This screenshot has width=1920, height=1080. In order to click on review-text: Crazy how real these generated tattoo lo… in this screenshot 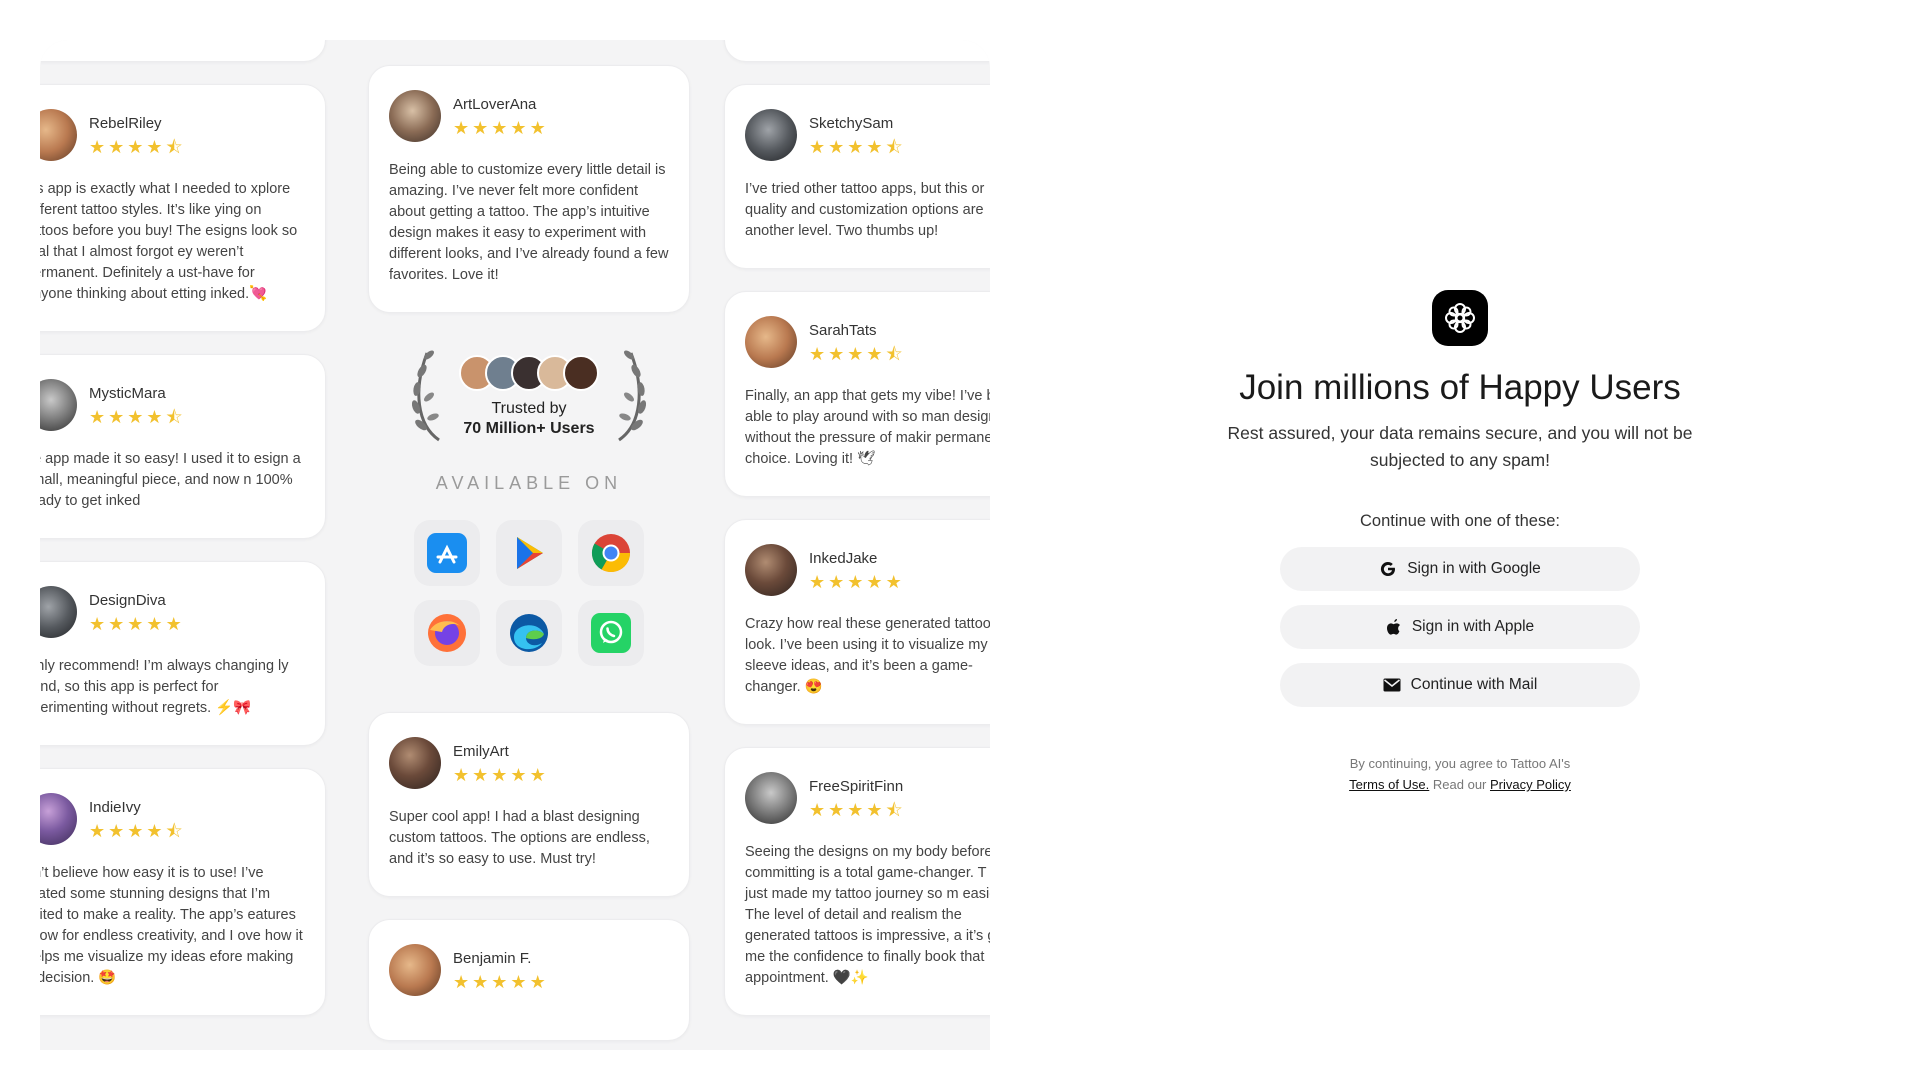, I will do `click(867, 655)`.